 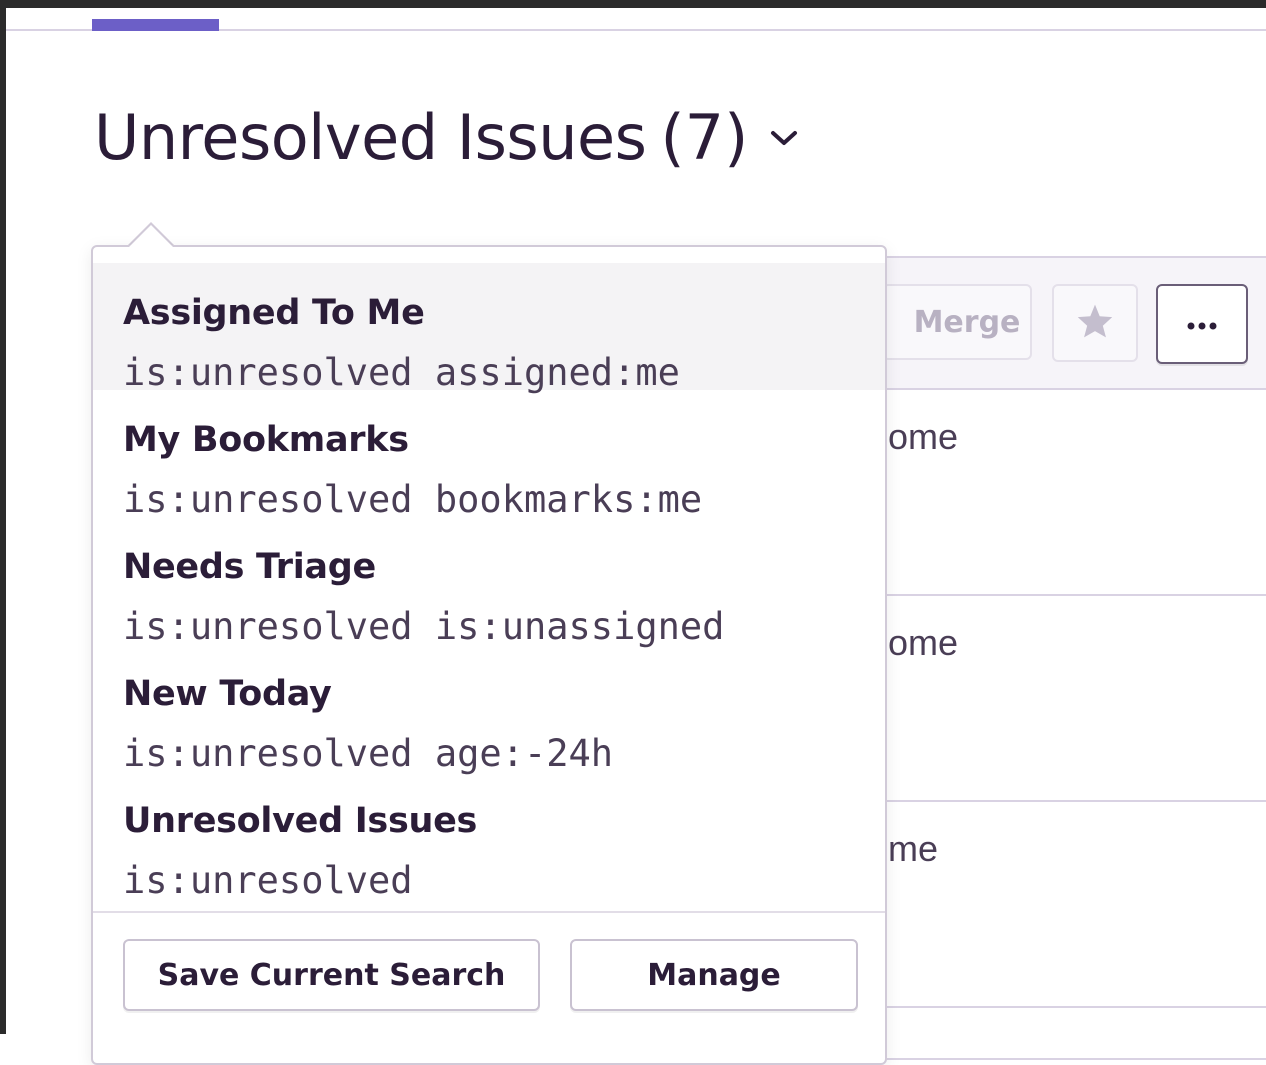 I want to click on page-title: Unresolved Issues (7), so click(x=446, y=138).